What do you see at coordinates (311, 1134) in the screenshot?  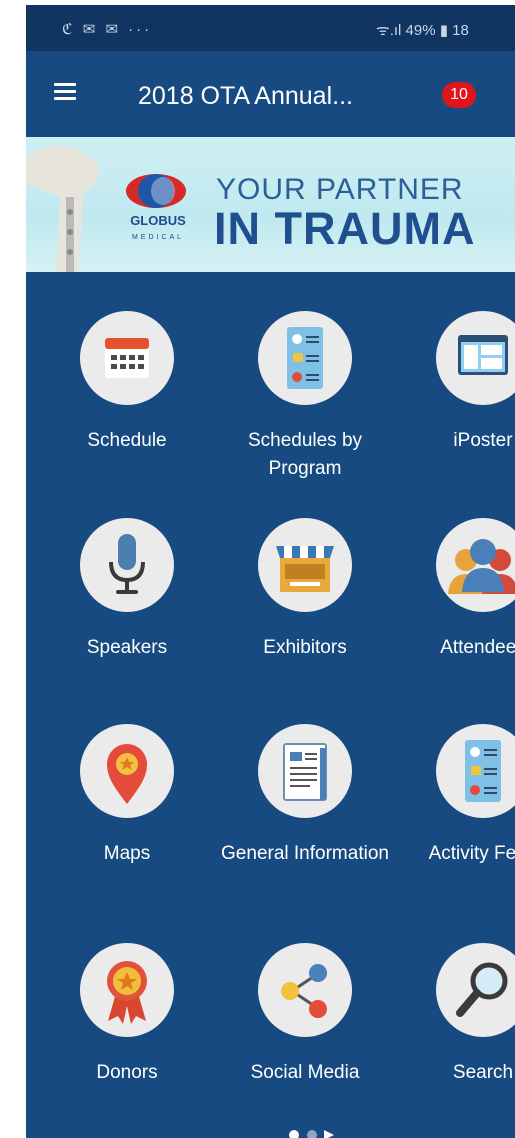 I see `page-indicator` at bounding box center [311, 1134].